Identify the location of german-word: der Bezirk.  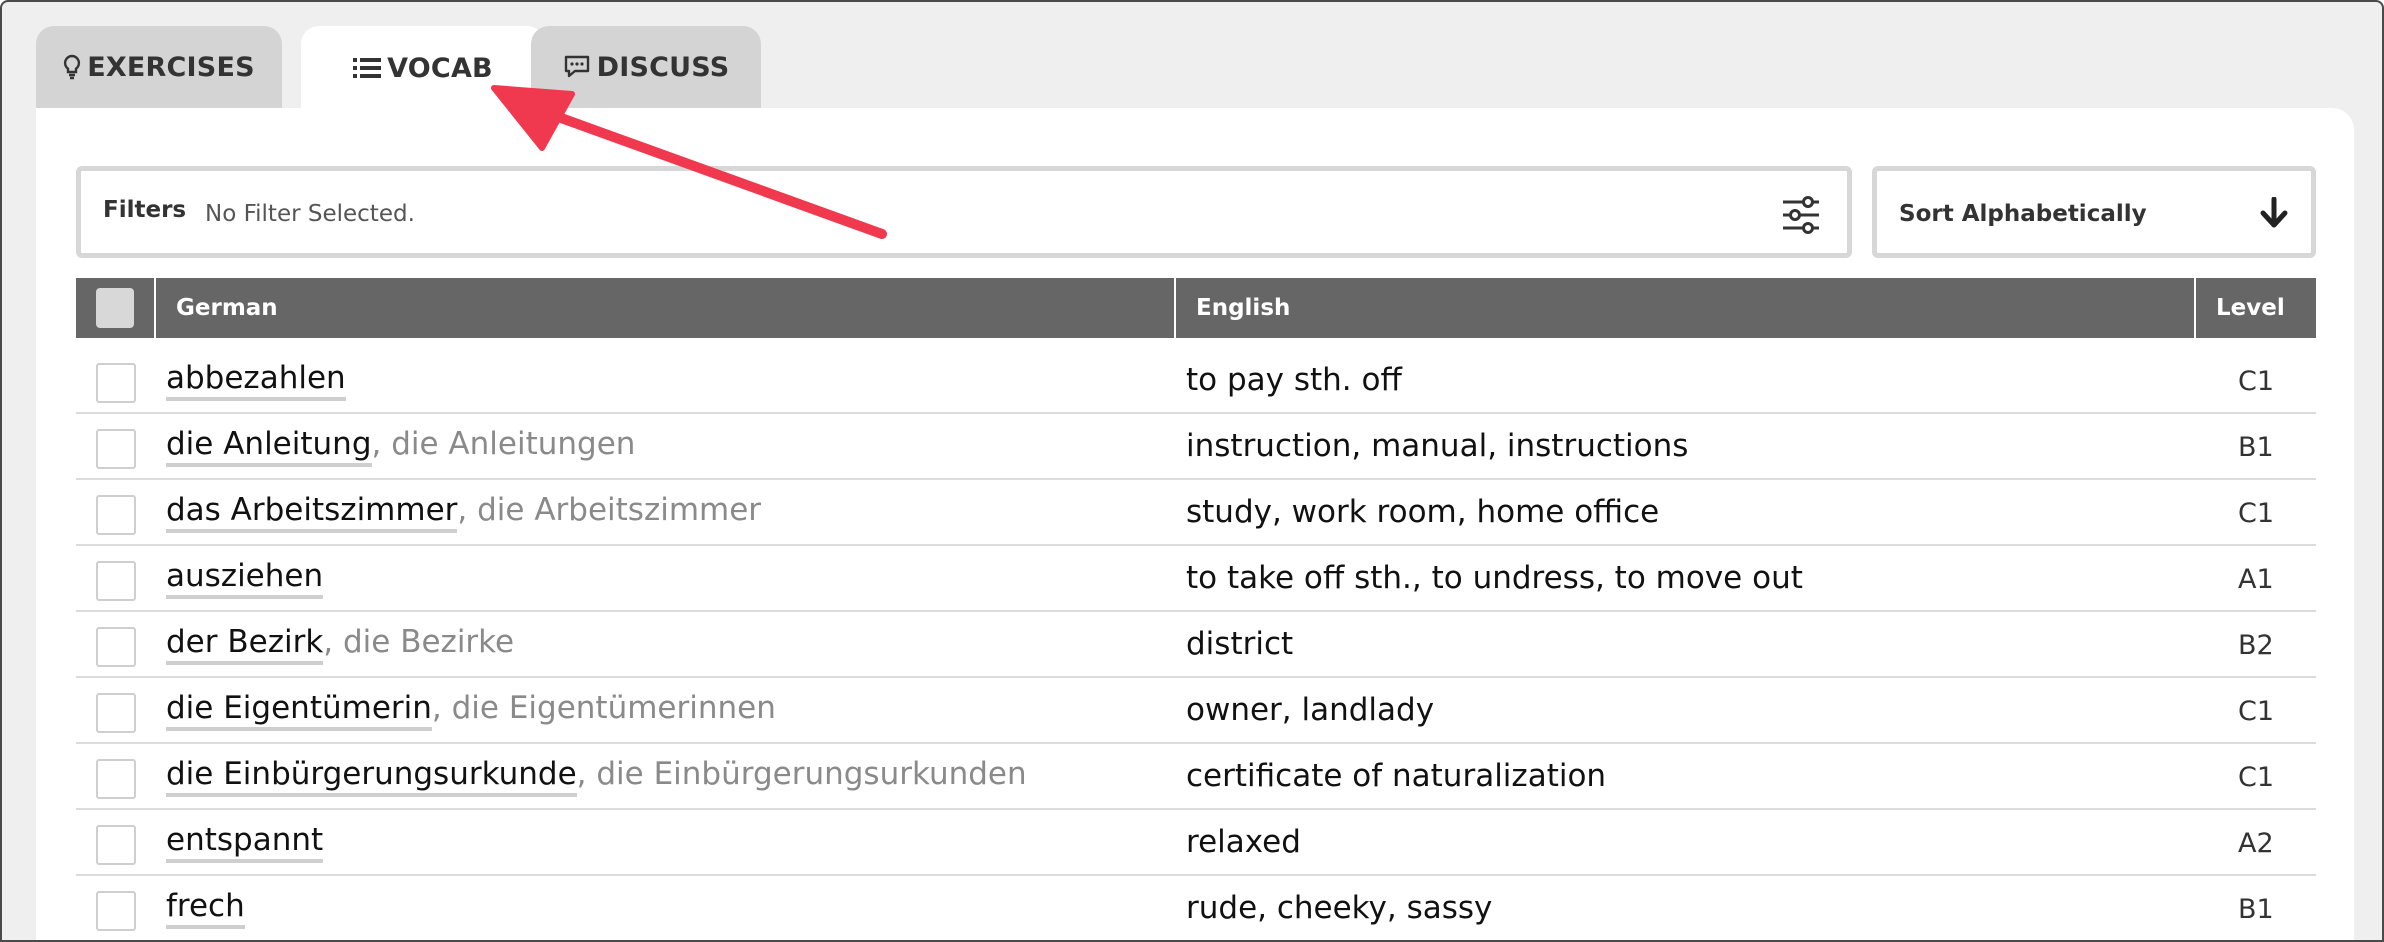
(245, 644).